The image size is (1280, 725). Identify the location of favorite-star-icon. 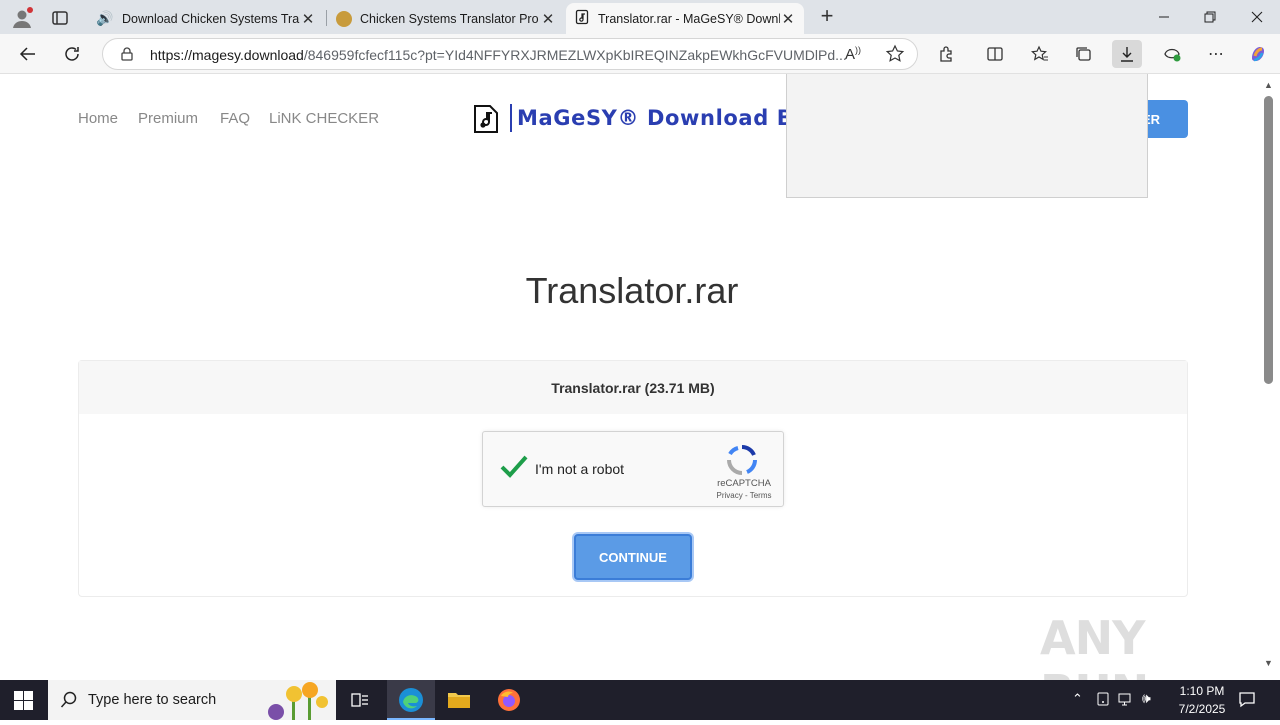
(895, 56).